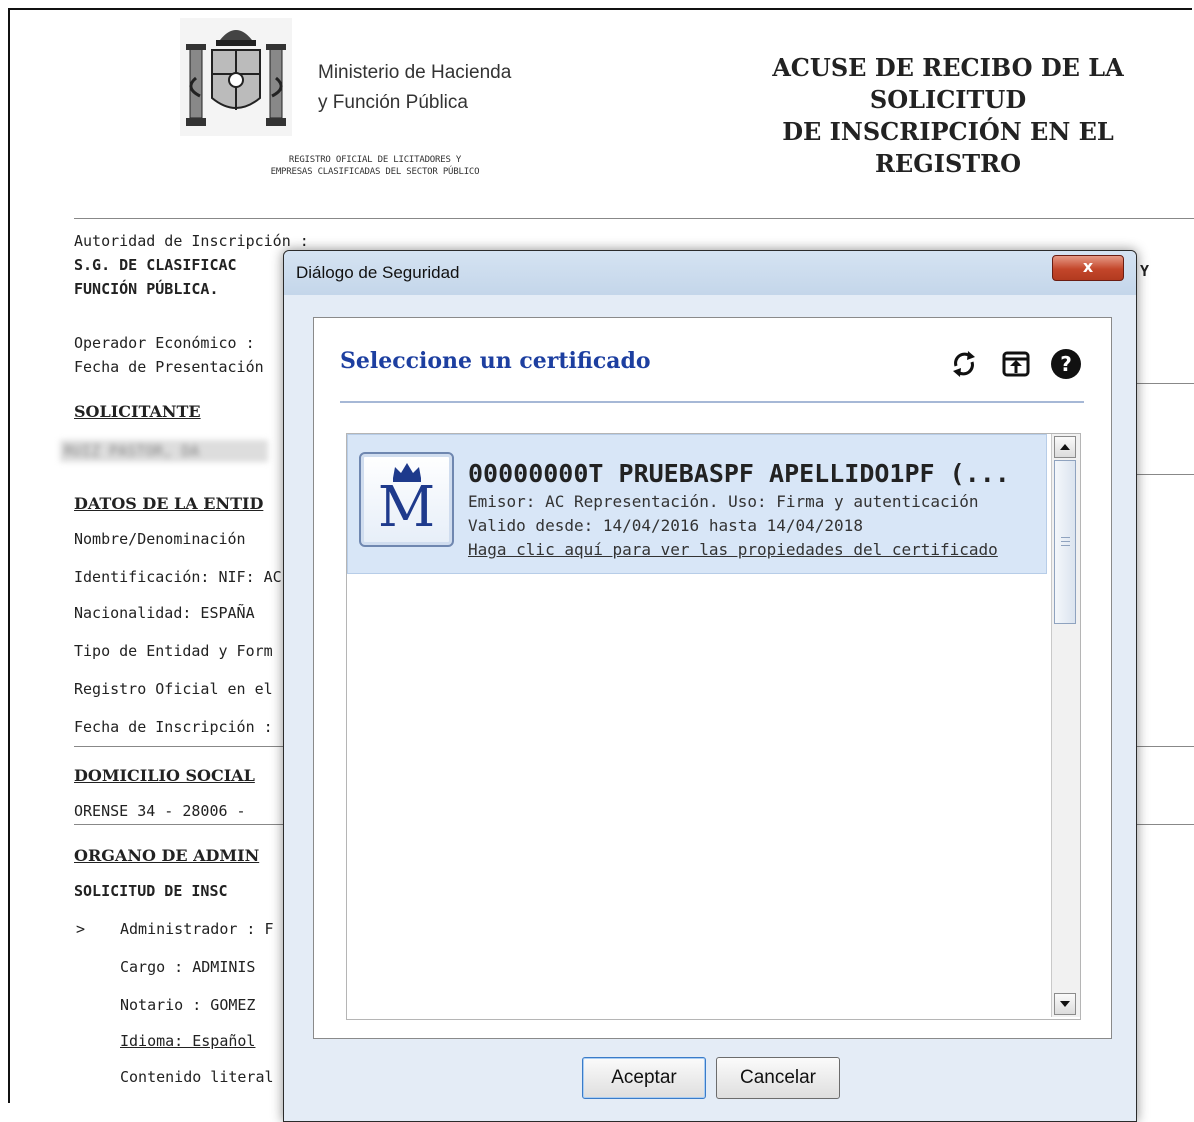 This screenshot has height=1122, width=1194. I want to click on organo-heading: ORGANO DE ADMIN, so click(167, 855).